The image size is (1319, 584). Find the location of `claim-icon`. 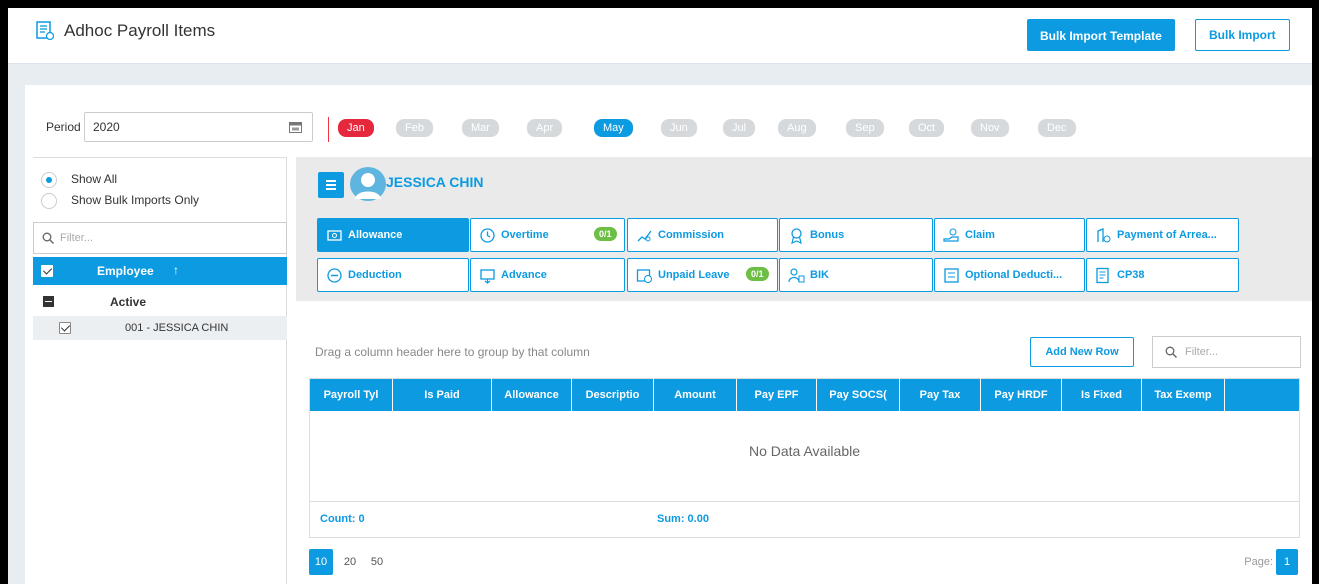

claim-icon is located at coordinates (951, 235).